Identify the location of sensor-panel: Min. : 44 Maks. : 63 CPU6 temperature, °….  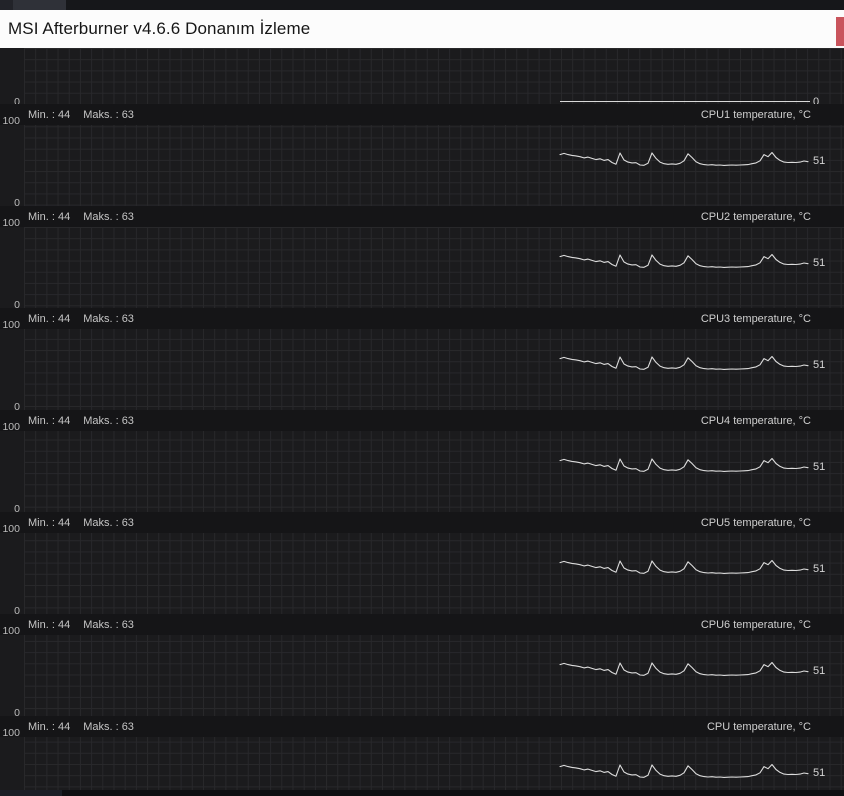
(422, 666).